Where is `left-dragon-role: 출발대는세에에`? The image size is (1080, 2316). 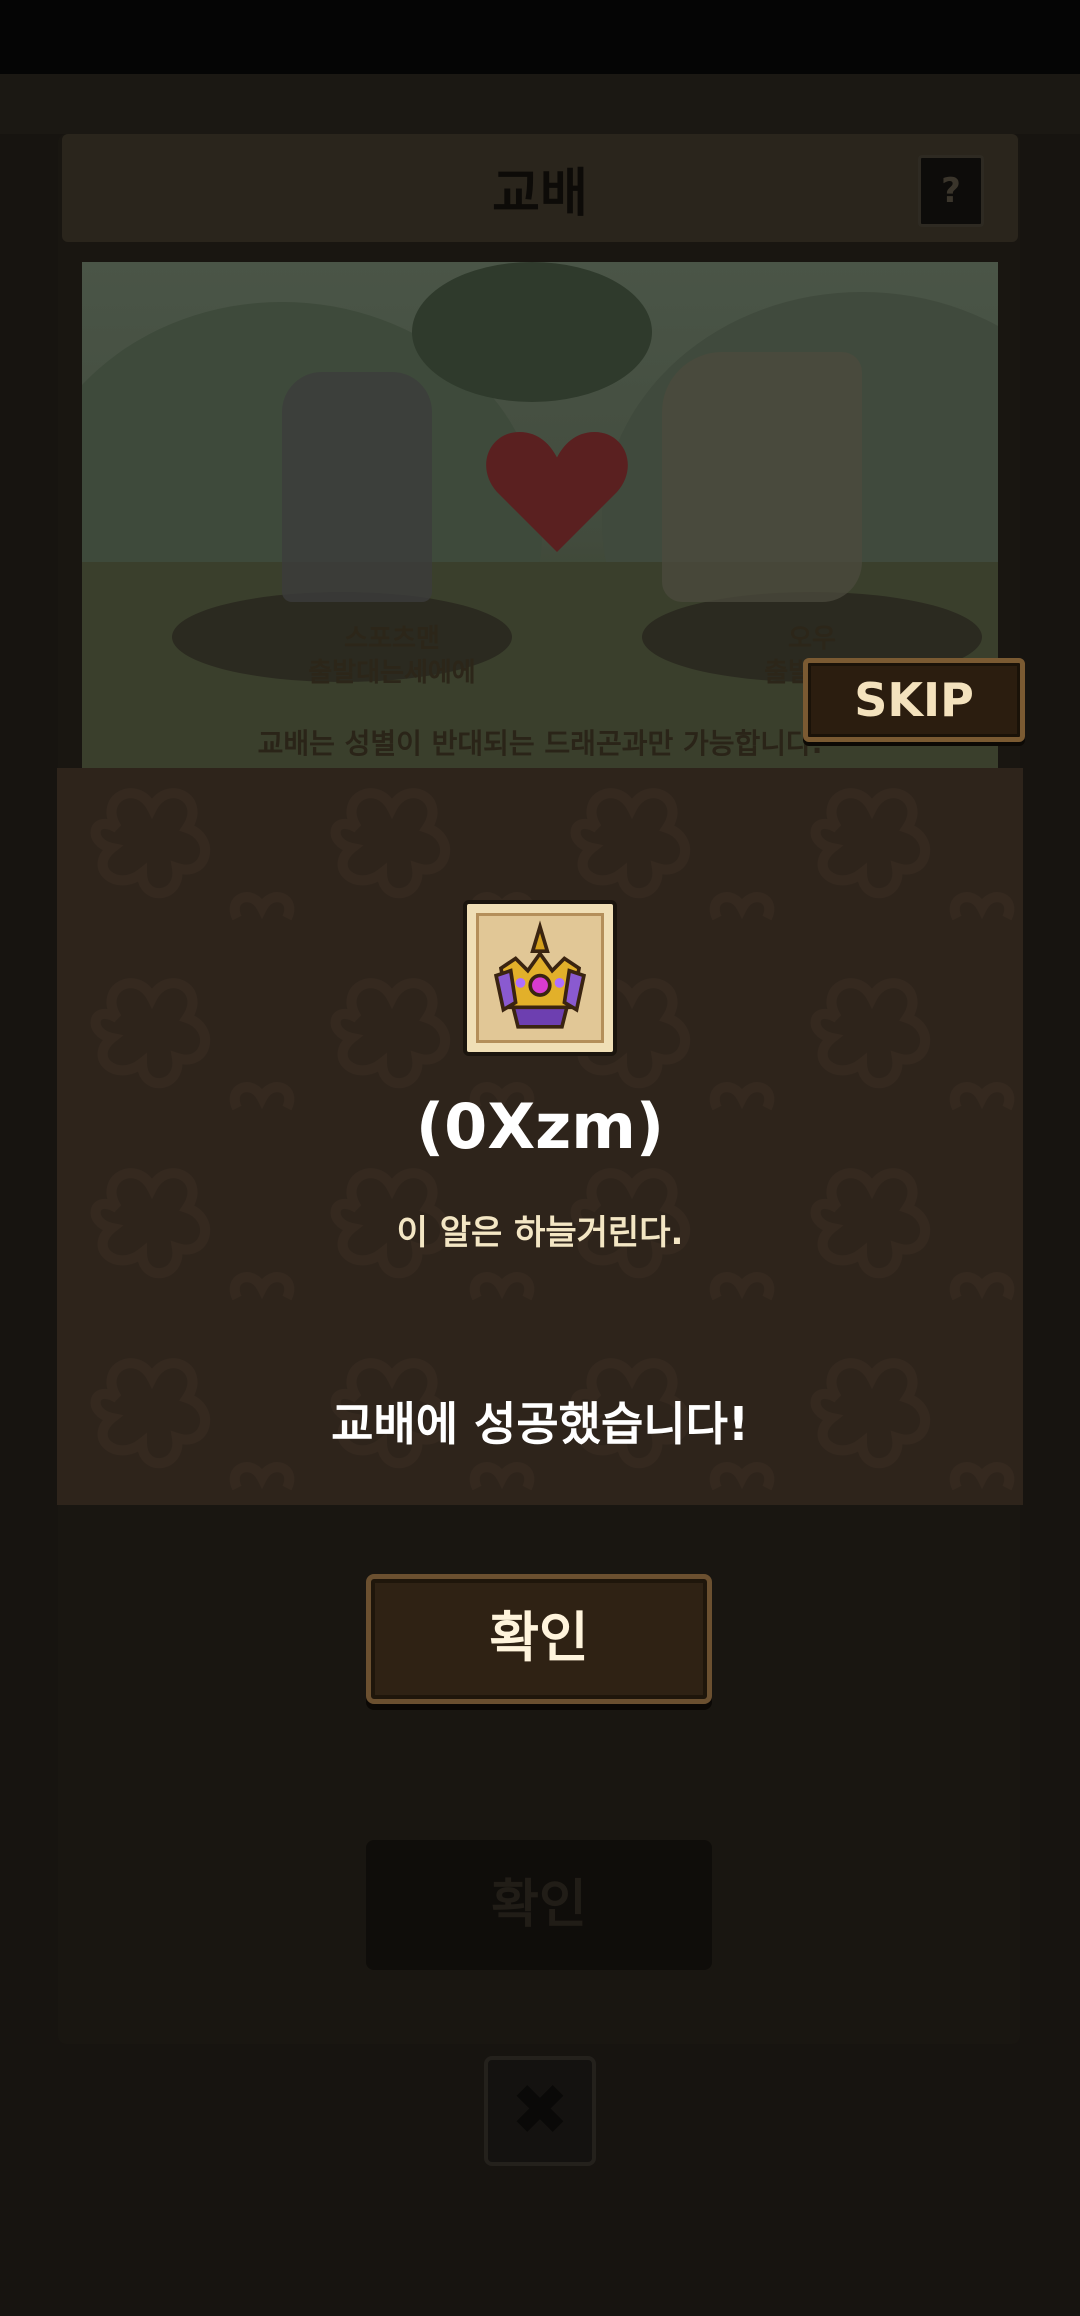
left-dragon-role: 출발대는세에에 is located at coordinates (392, 673).